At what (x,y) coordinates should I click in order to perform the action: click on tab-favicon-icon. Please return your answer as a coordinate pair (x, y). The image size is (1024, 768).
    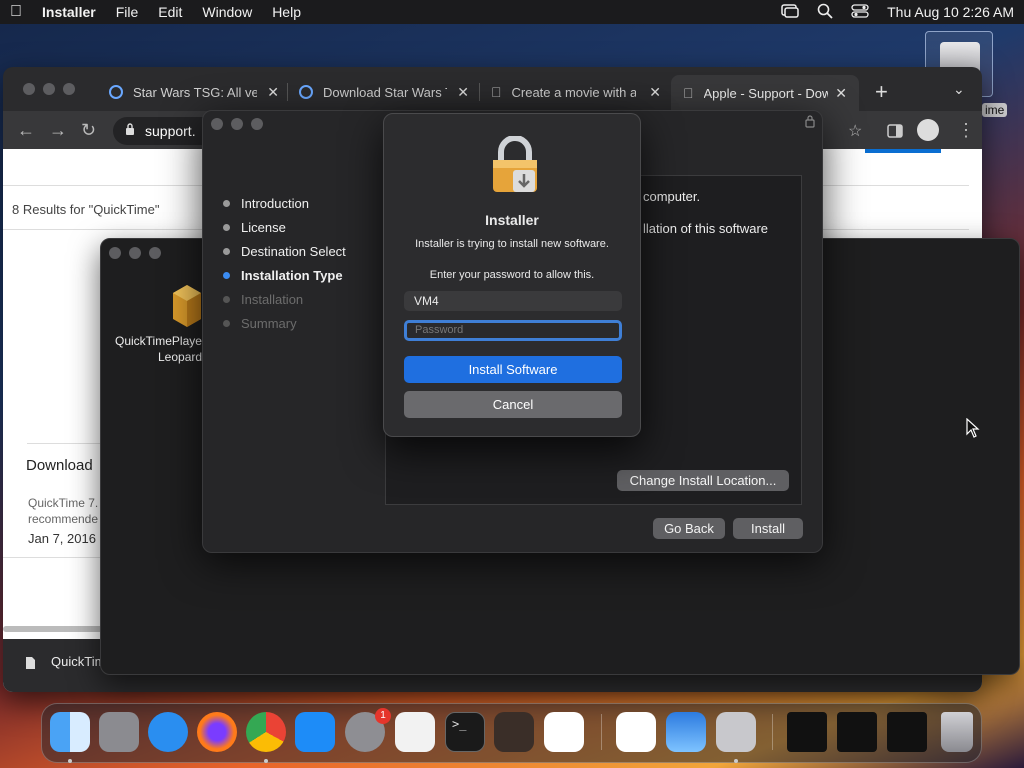
    Looking at the image, I should click on (116, 92).